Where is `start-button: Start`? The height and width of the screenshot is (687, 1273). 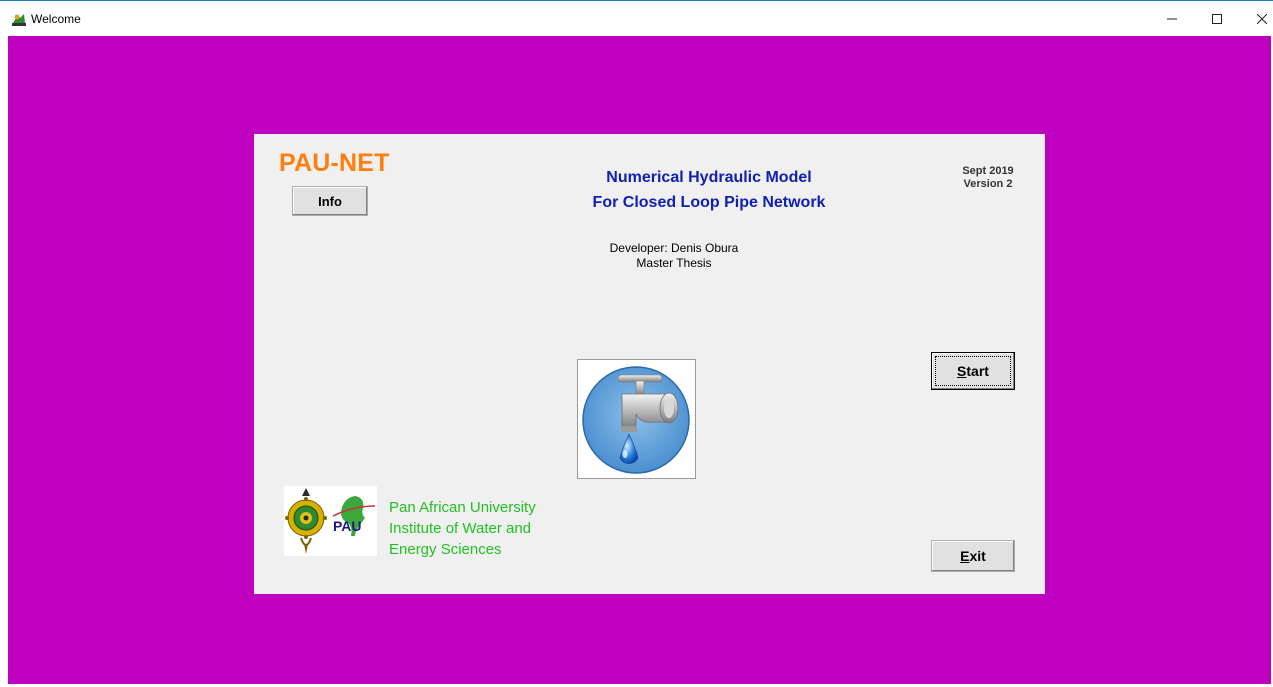
start-button: Start is located at coordinates (973, 371).